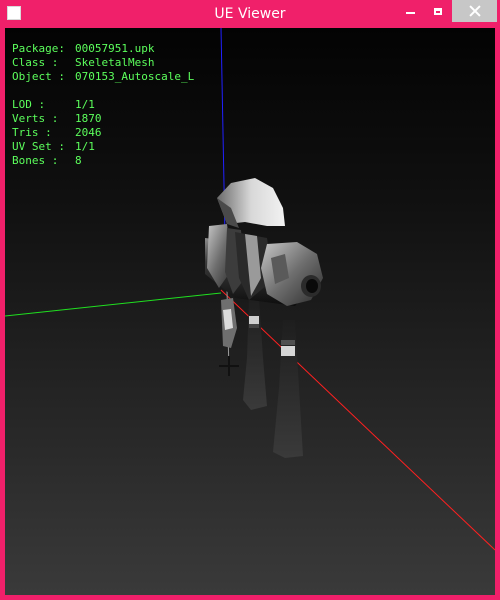  I want to click on info-object-value: 070153_Autoscale_L, so click(135, 76).